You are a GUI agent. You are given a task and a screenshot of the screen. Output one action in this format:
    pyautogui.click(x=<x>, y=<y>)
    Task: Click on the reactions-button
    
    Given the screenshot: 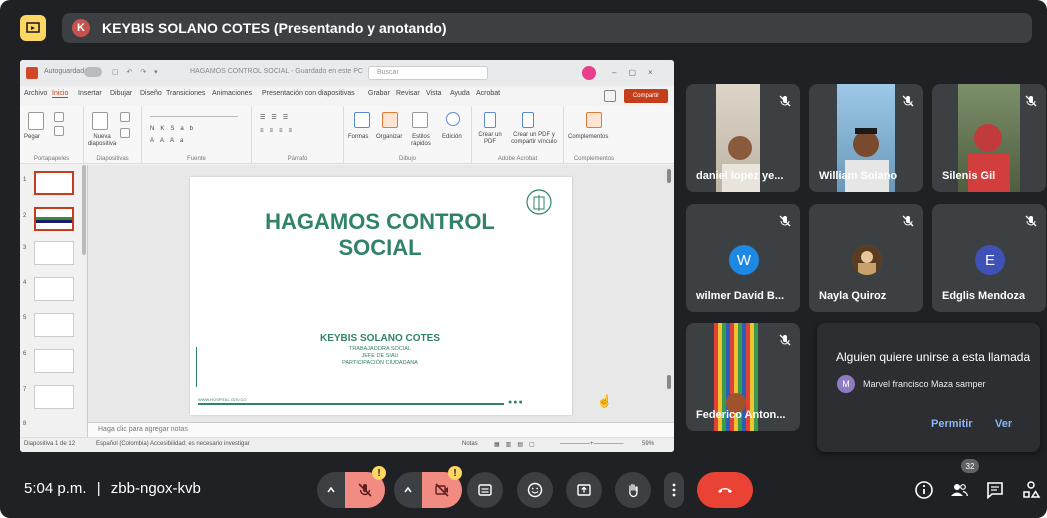 What is the action you would take?
    pyautogui.click(x=535, y=490)
    